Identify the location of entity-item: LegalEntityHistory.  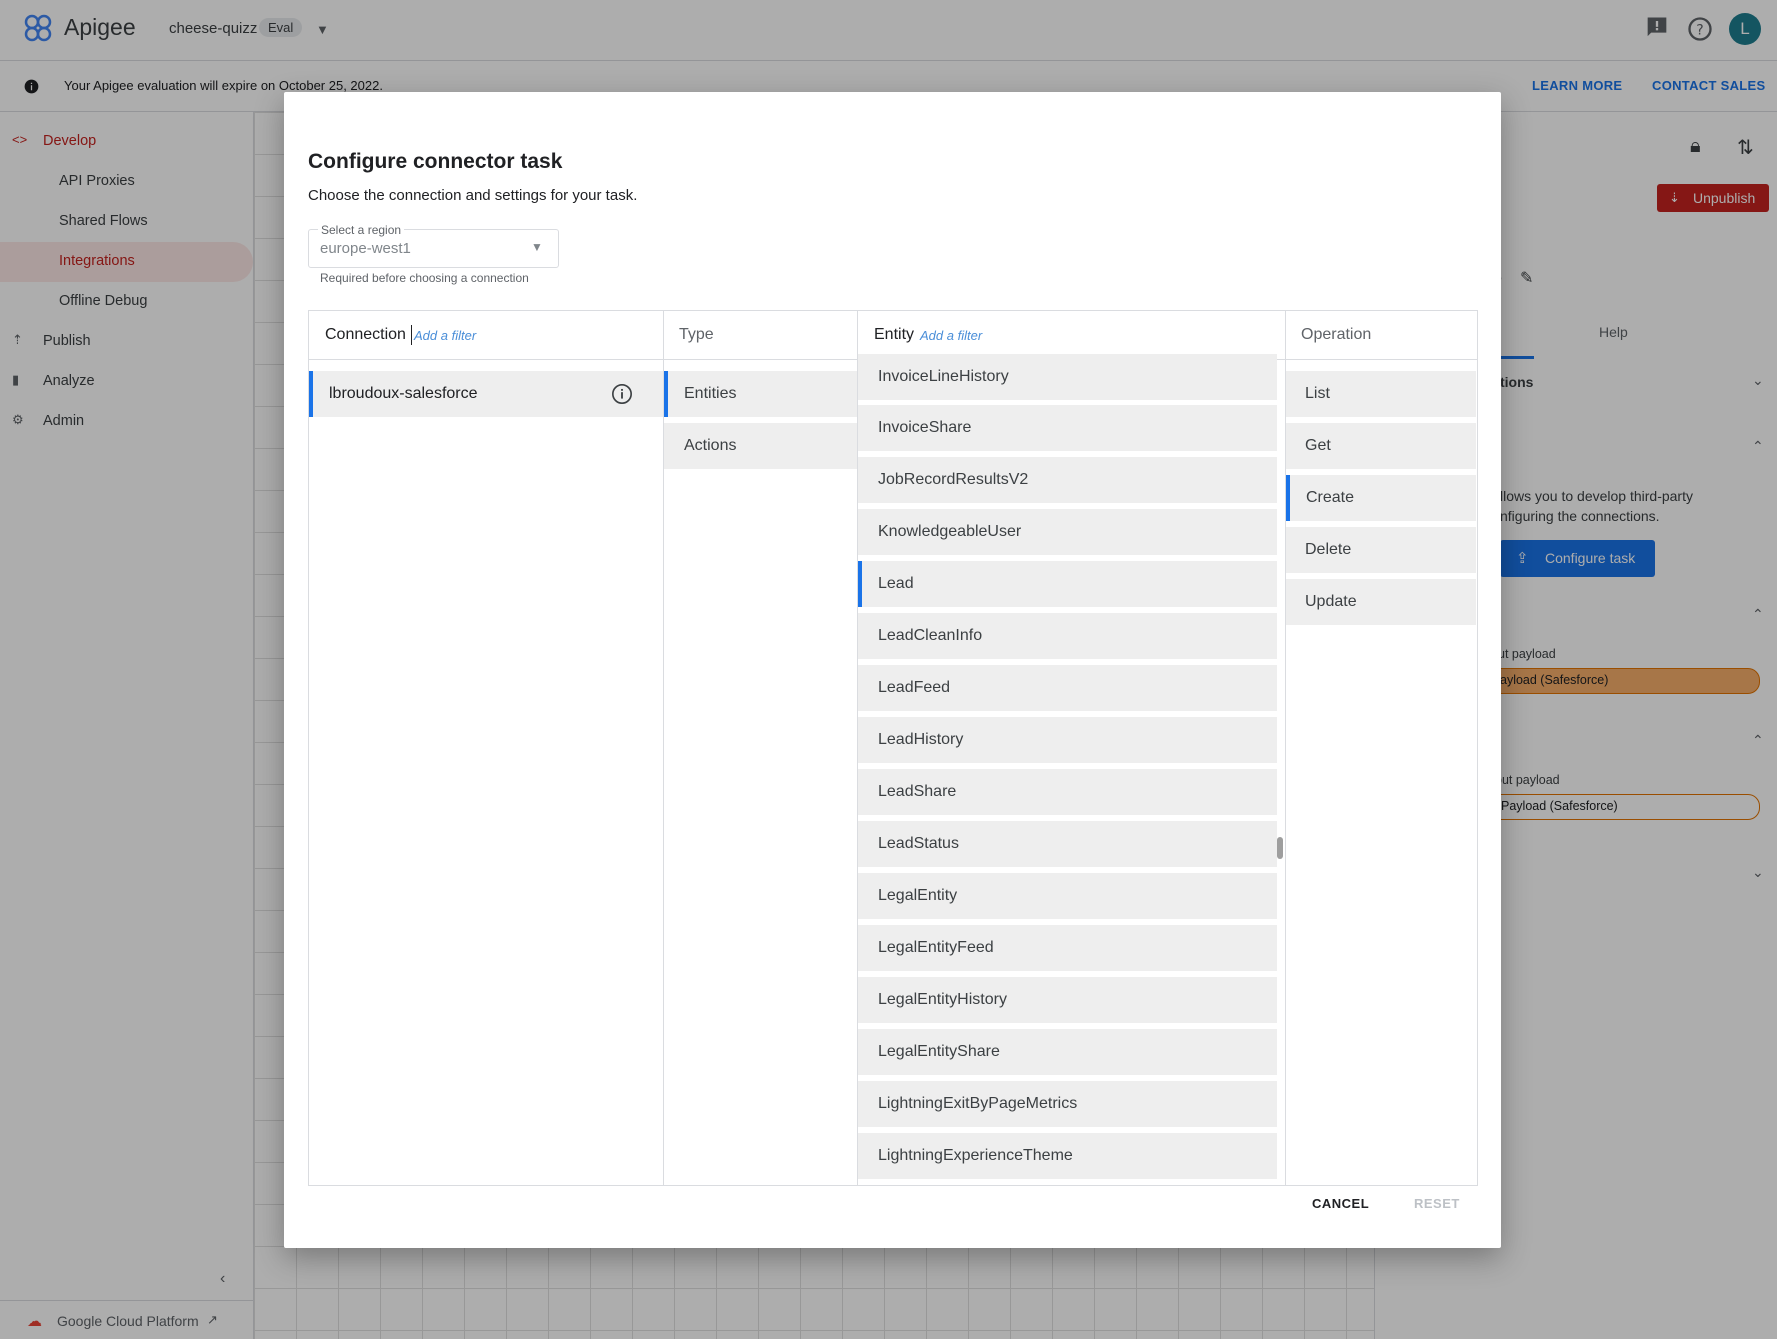
(1067, 1000).